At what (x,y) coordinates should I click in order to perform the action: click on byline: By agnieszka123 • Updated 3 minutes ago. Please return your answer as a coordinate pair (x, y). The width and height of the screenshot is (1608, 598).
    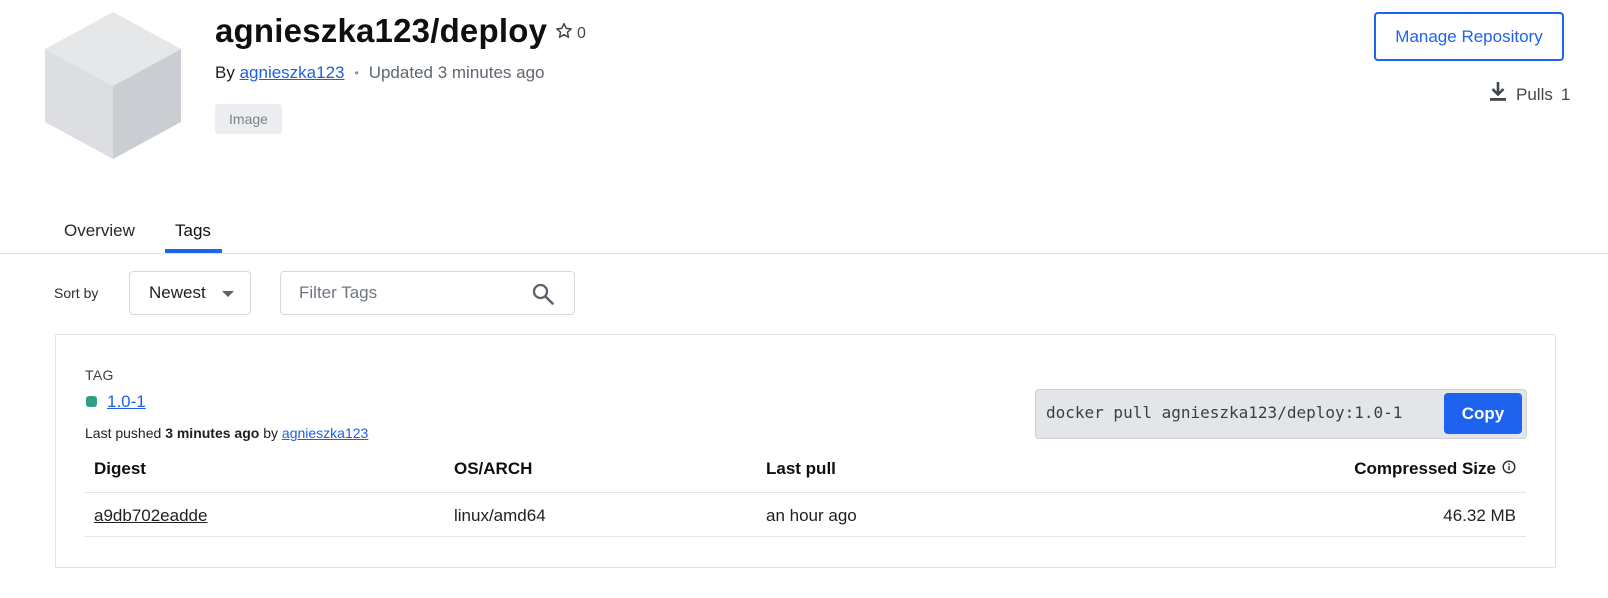
    Looking at the image, I should click on (380, 73).